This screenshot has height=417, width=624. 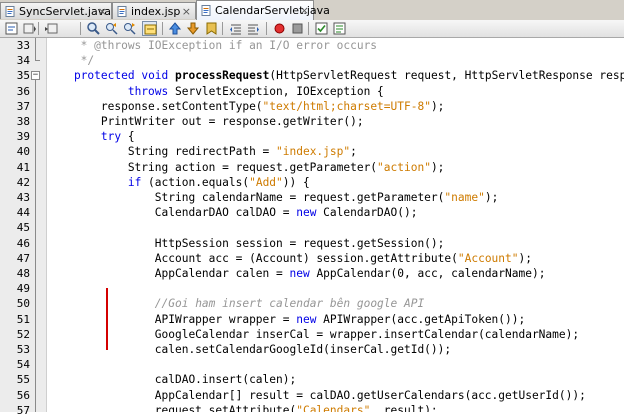 I want to click on find-next-button, so click(x=129, y=28).